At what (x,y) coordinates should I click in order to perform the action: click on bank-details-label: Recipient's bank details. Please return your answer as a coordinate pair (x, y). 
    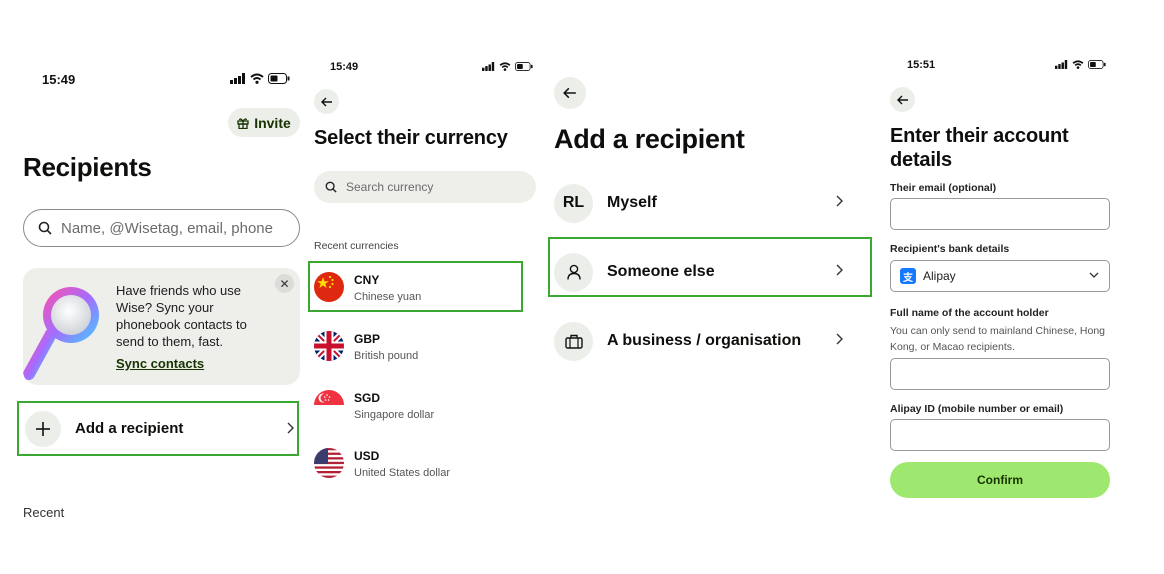
    Looking at the image, I should click on (950, 249).